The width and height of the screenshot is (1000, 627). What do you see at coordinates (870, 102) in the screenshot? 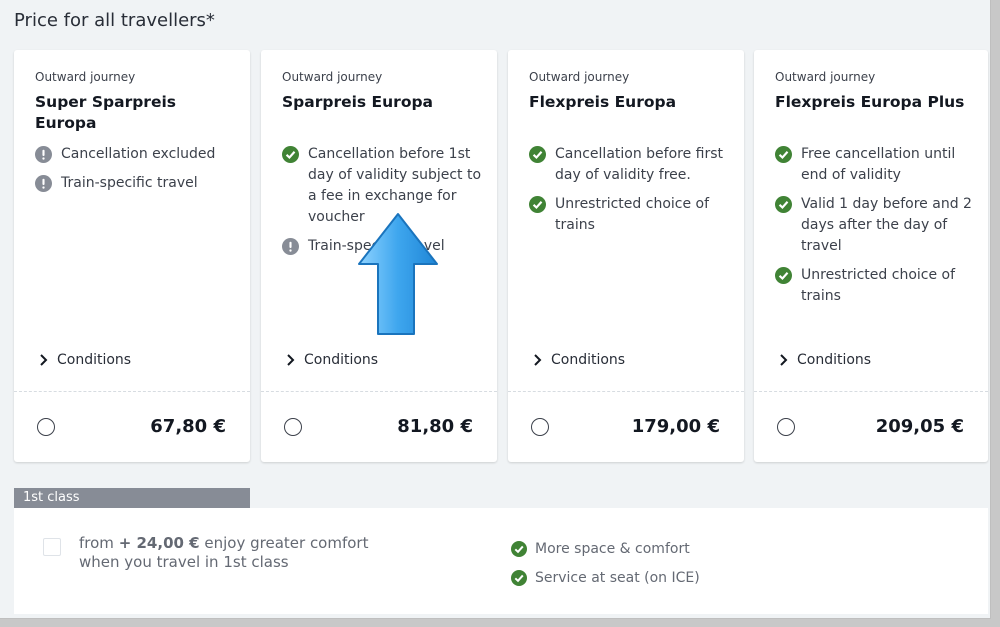
I see `fare-title: Flexpreis Europa Plus` at bounding box center [870, 102].